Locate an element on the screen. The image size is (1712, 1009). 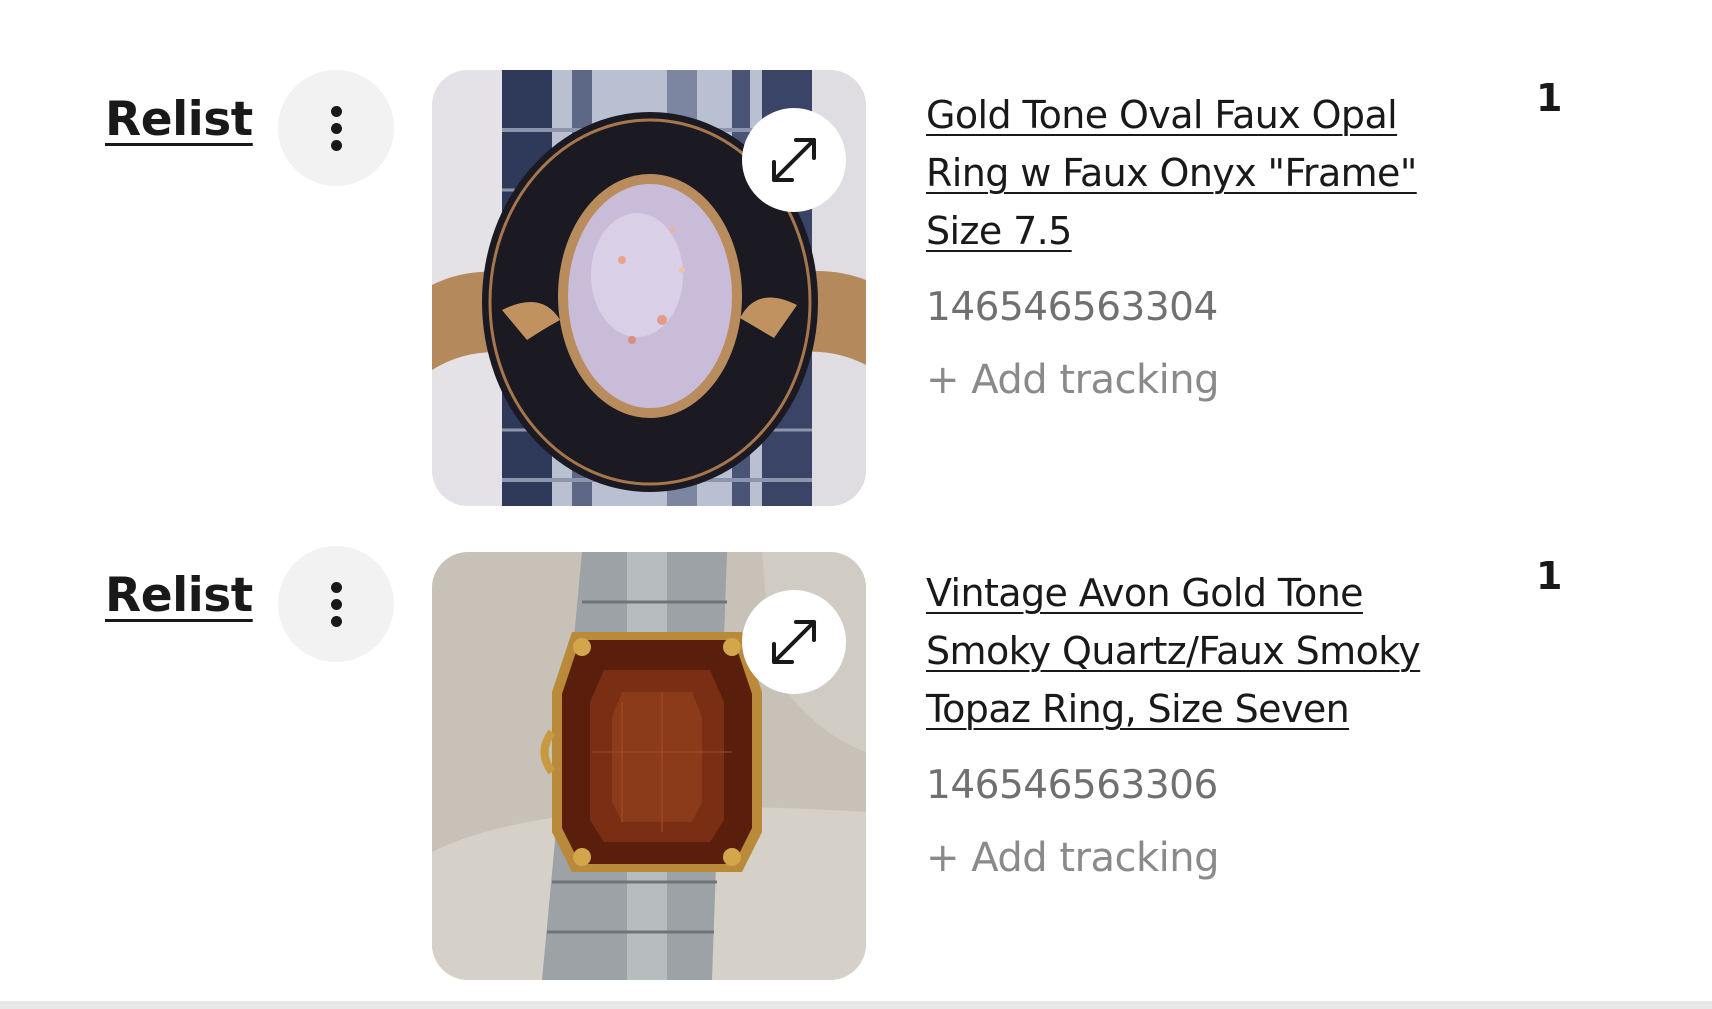
divider is located at coordinates (856, 1005).